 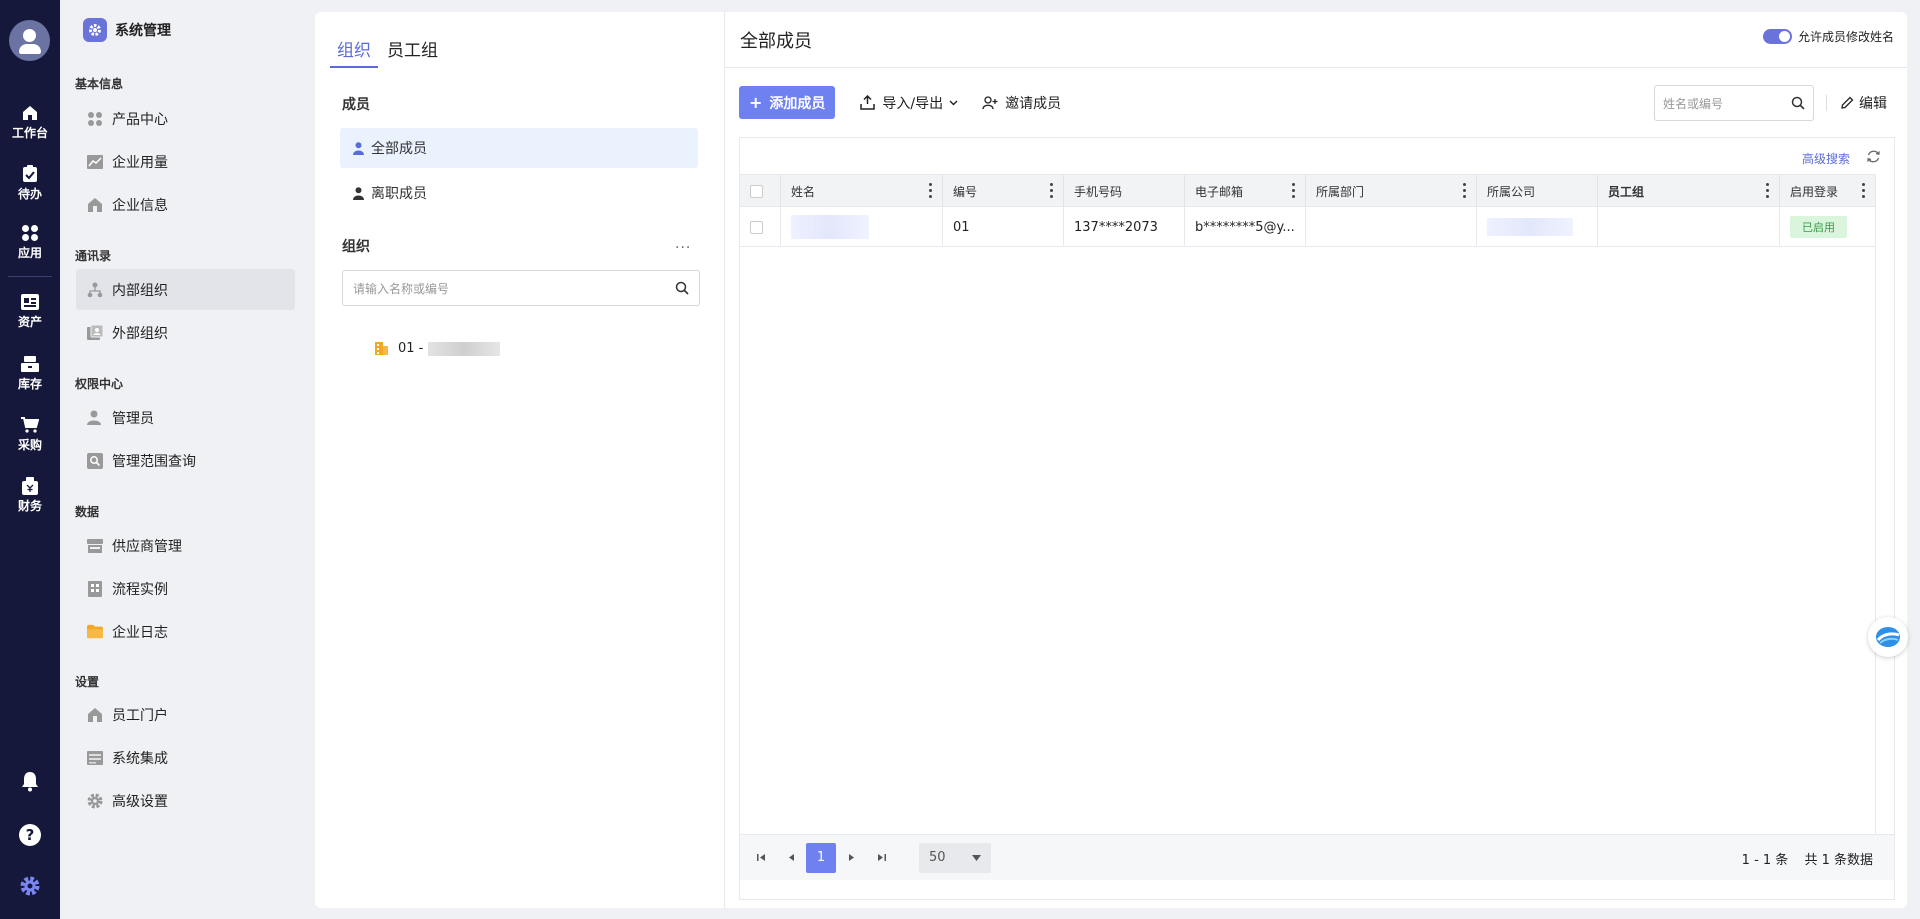 What do you see at coordinates (95, 332) in the screenshot?
I see `external-org-icon` at bounding box center [95, 332].